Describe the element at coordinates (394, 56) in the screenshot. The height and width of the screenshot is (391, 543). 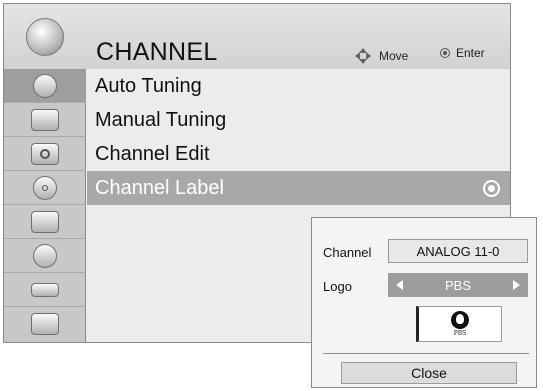
I see `move-hint-label: Move` at that location.